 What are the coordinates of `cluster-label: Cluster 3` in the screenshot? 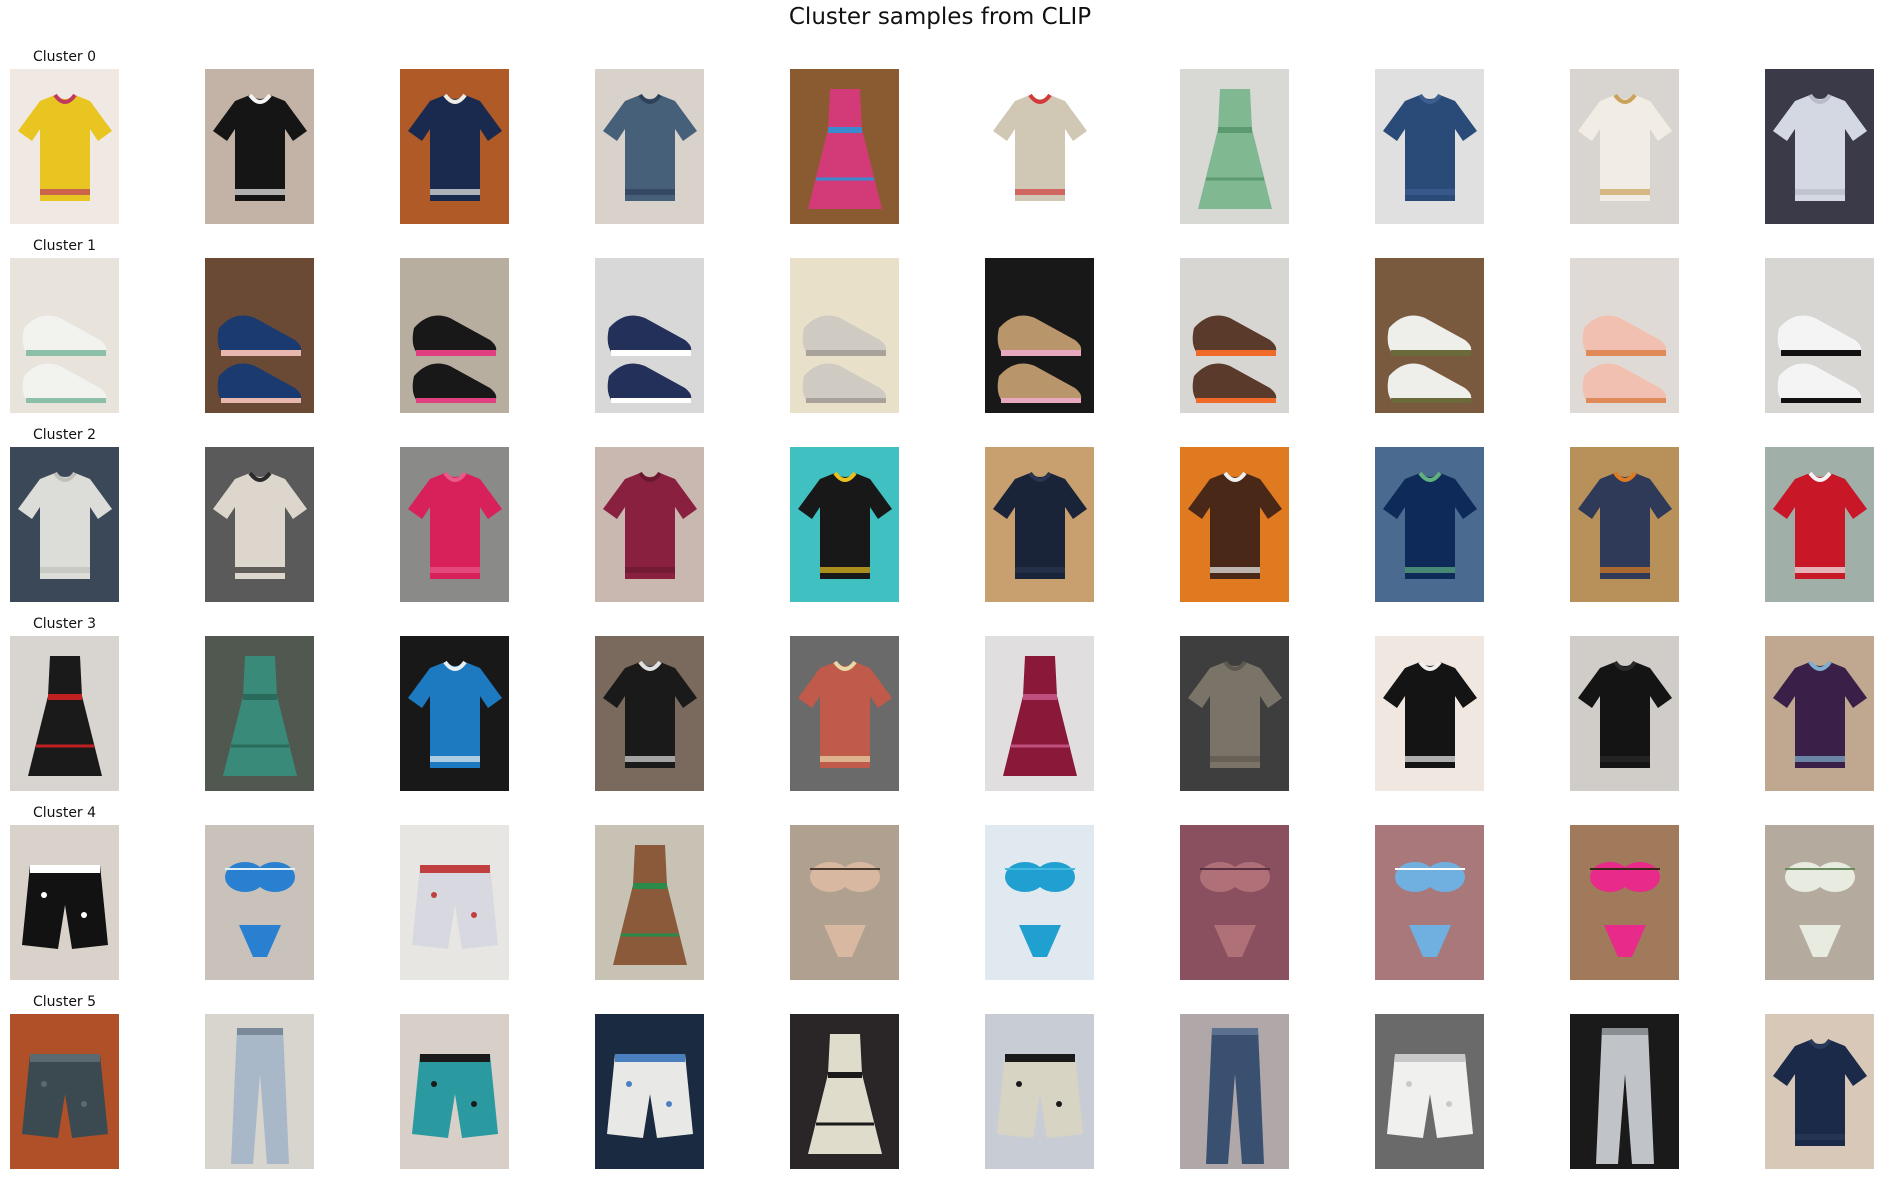 It's located at (65, 624).